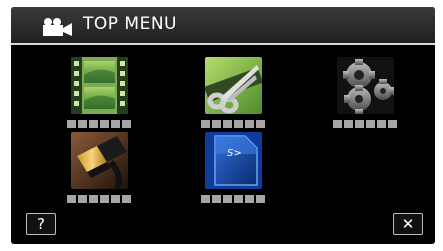 This screenshot has height=251, width=443. I want to click on menu-item-settings, so click(365, 99).